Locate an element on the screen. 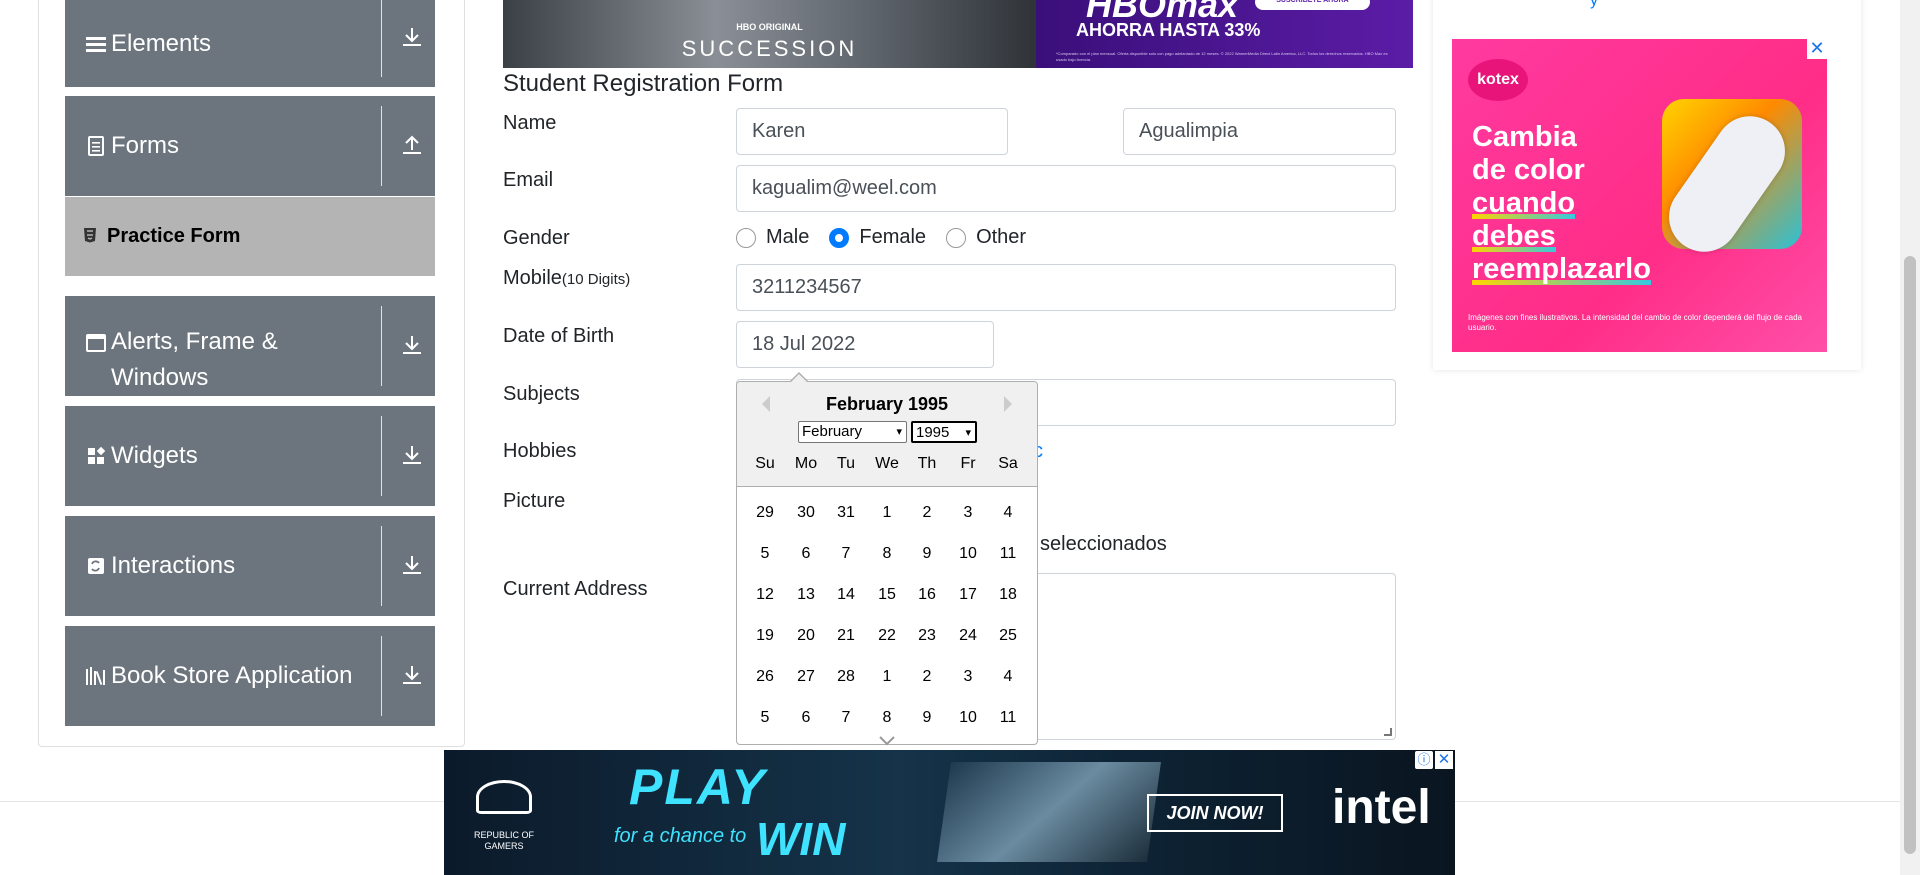 The height and width of the screenshot is (875, 1920). upload-arrow-icon is located at coordinates (412, 146).